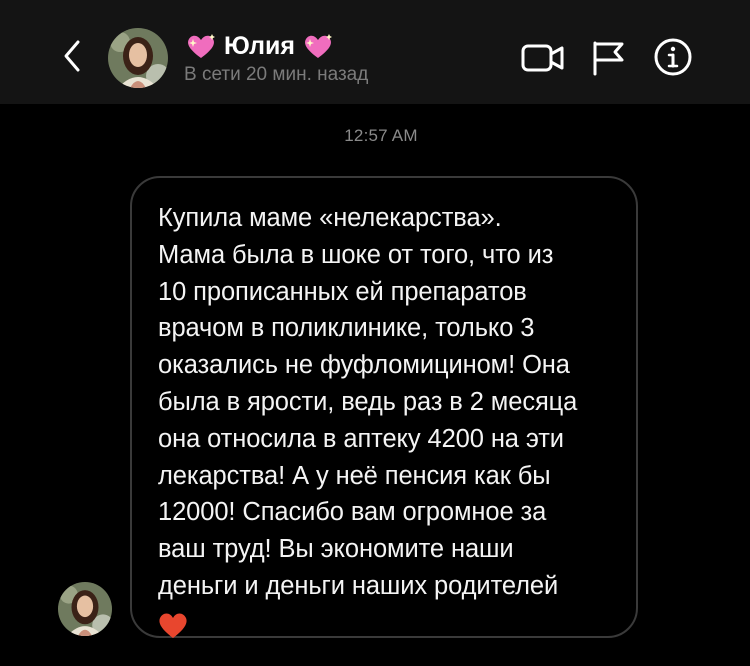 The image size is (750, 666). I want to click on info-icon, so click(673, 57).